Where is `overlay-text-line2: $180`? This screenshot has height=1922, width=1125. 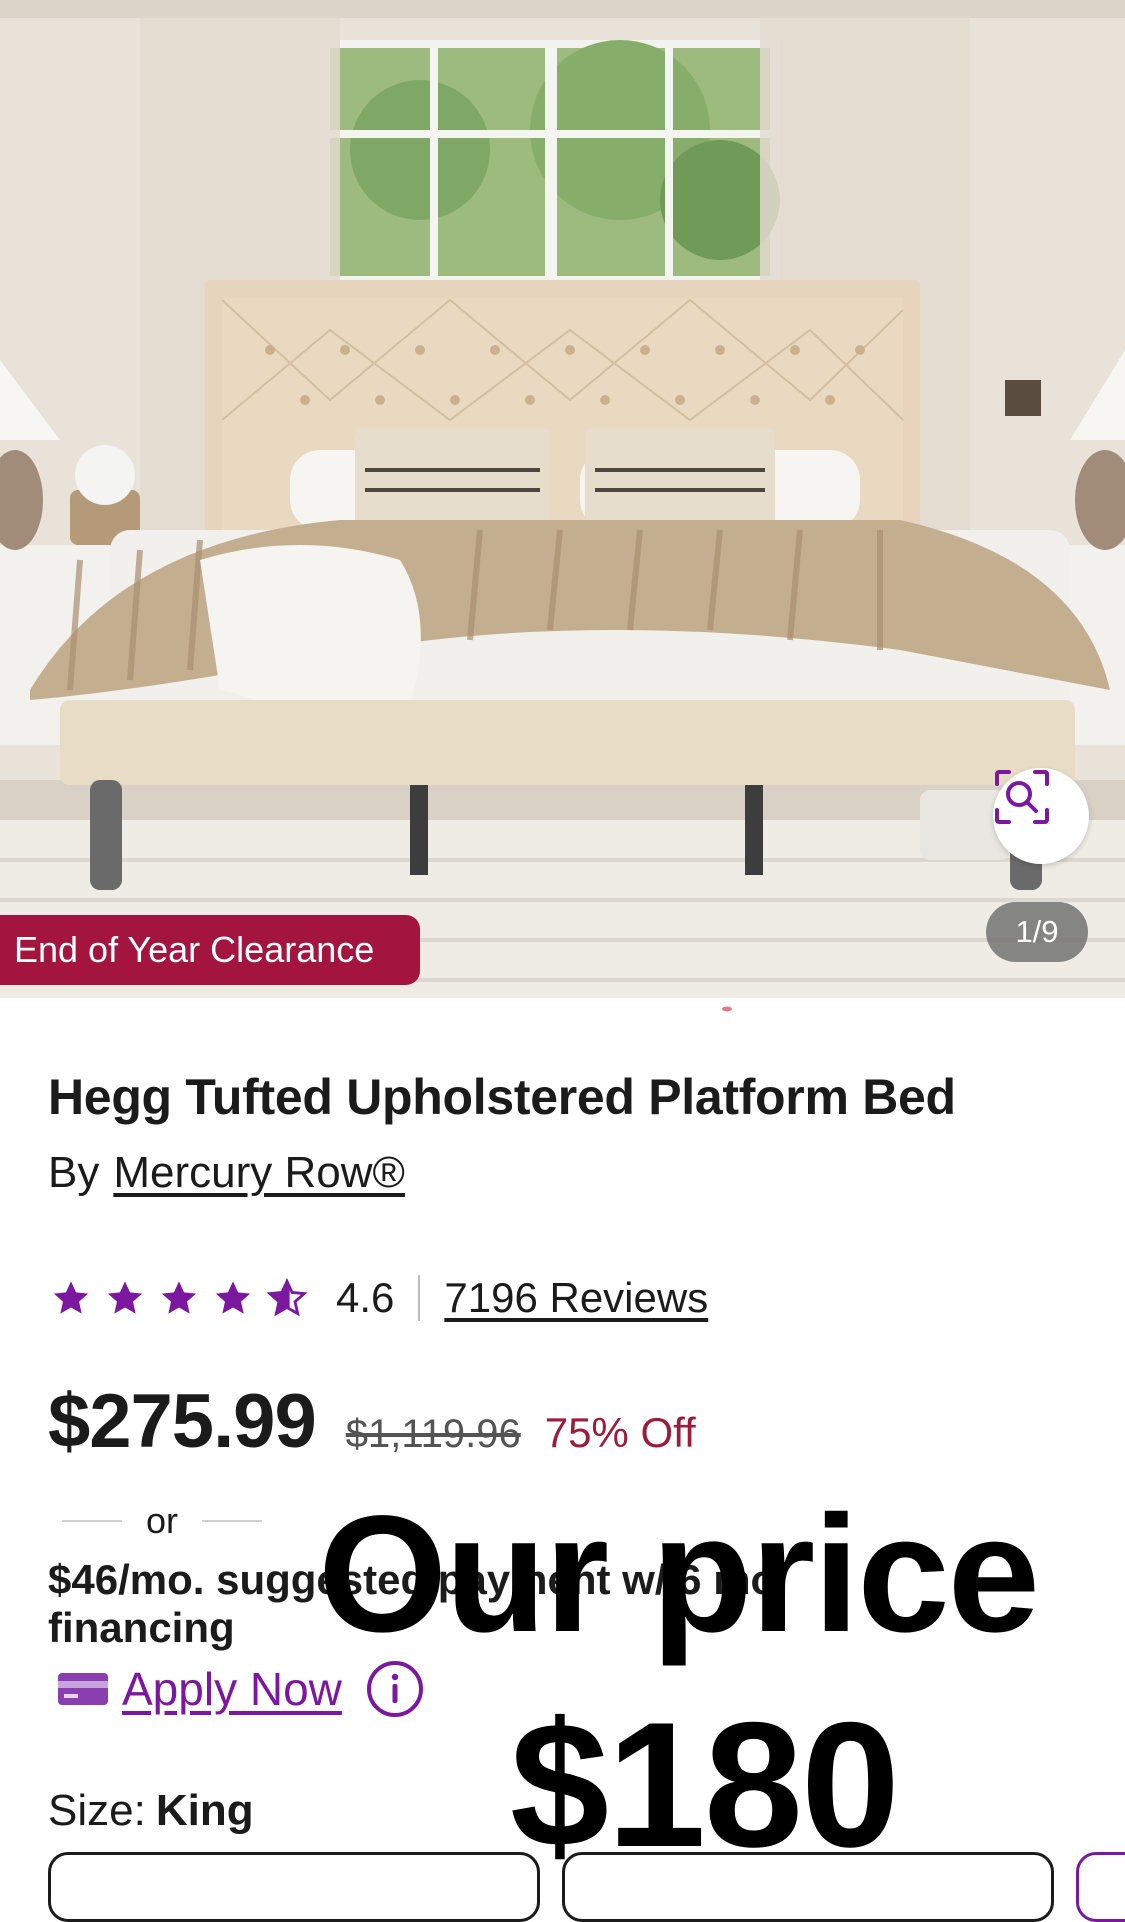
overlay-text-line2: $180 is located at coordinates (705, 1784).